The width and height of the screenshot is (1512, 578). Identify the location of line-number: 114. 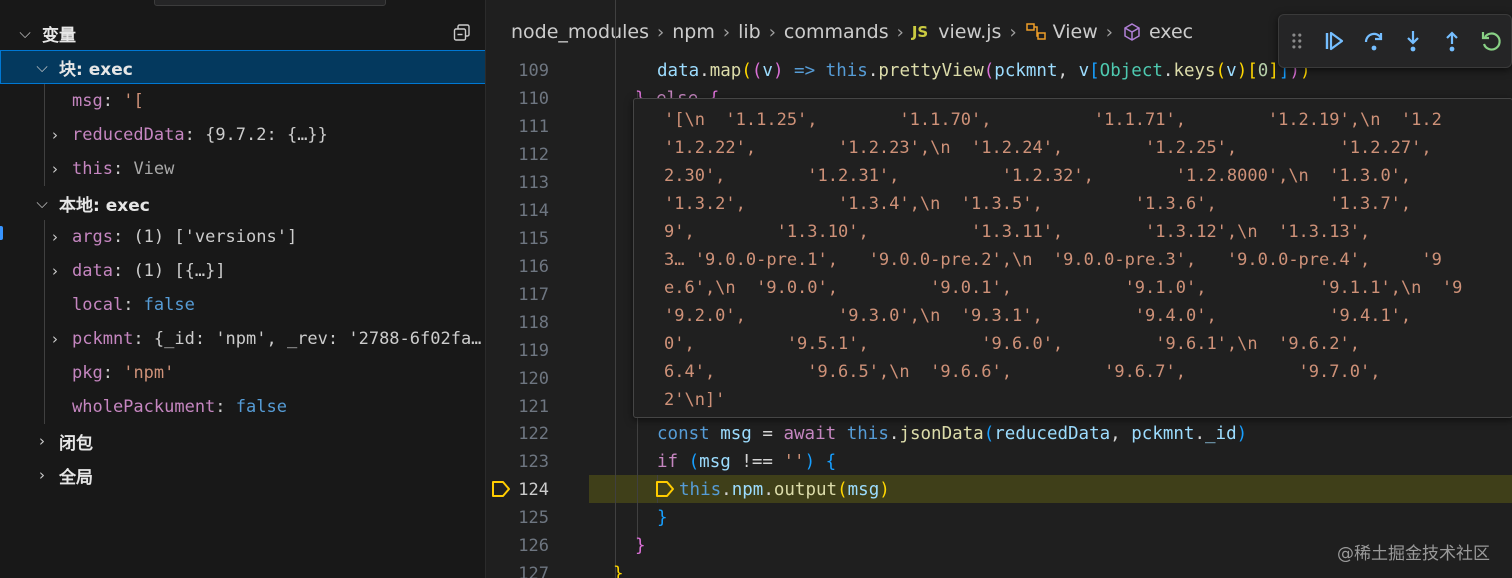
(518, 211).